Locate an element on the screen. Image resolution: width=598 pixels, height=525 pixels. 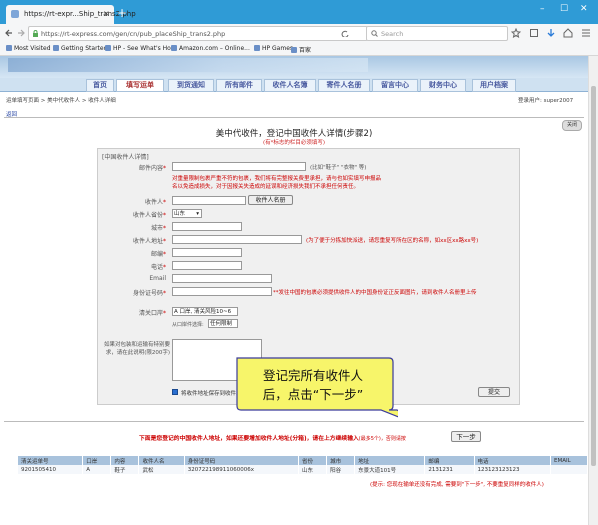
email-label: Email is located at coordinates (157, 278).